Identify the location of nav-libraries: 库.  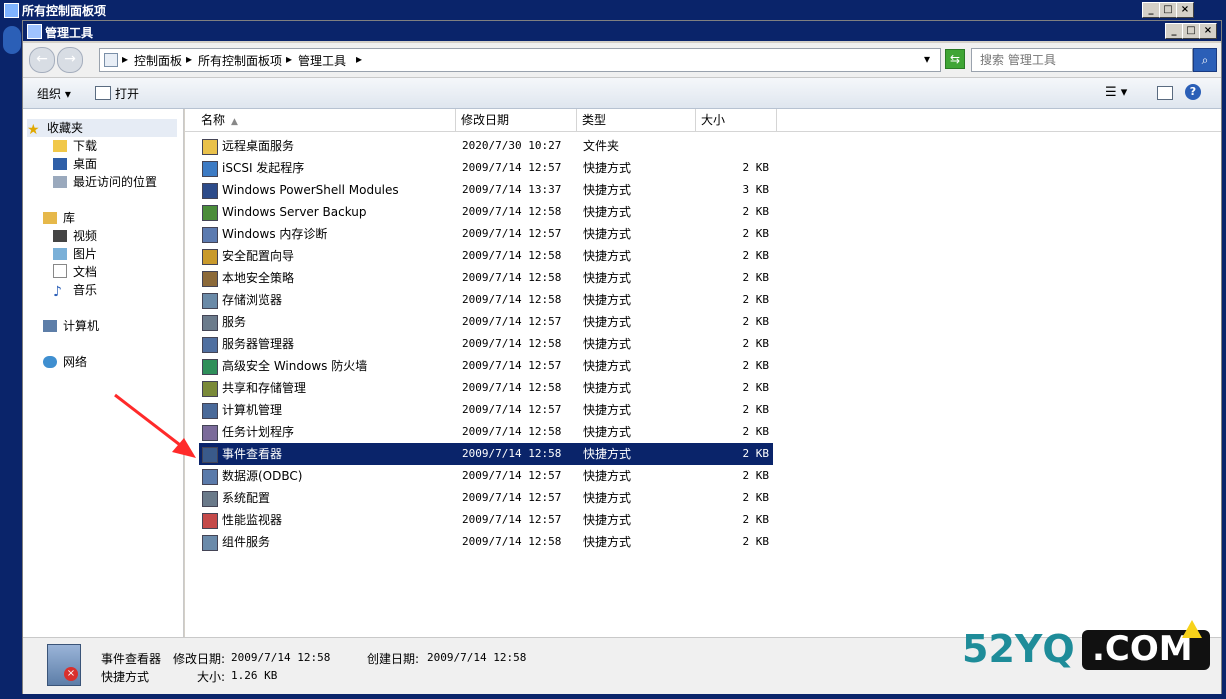
(59, 218).